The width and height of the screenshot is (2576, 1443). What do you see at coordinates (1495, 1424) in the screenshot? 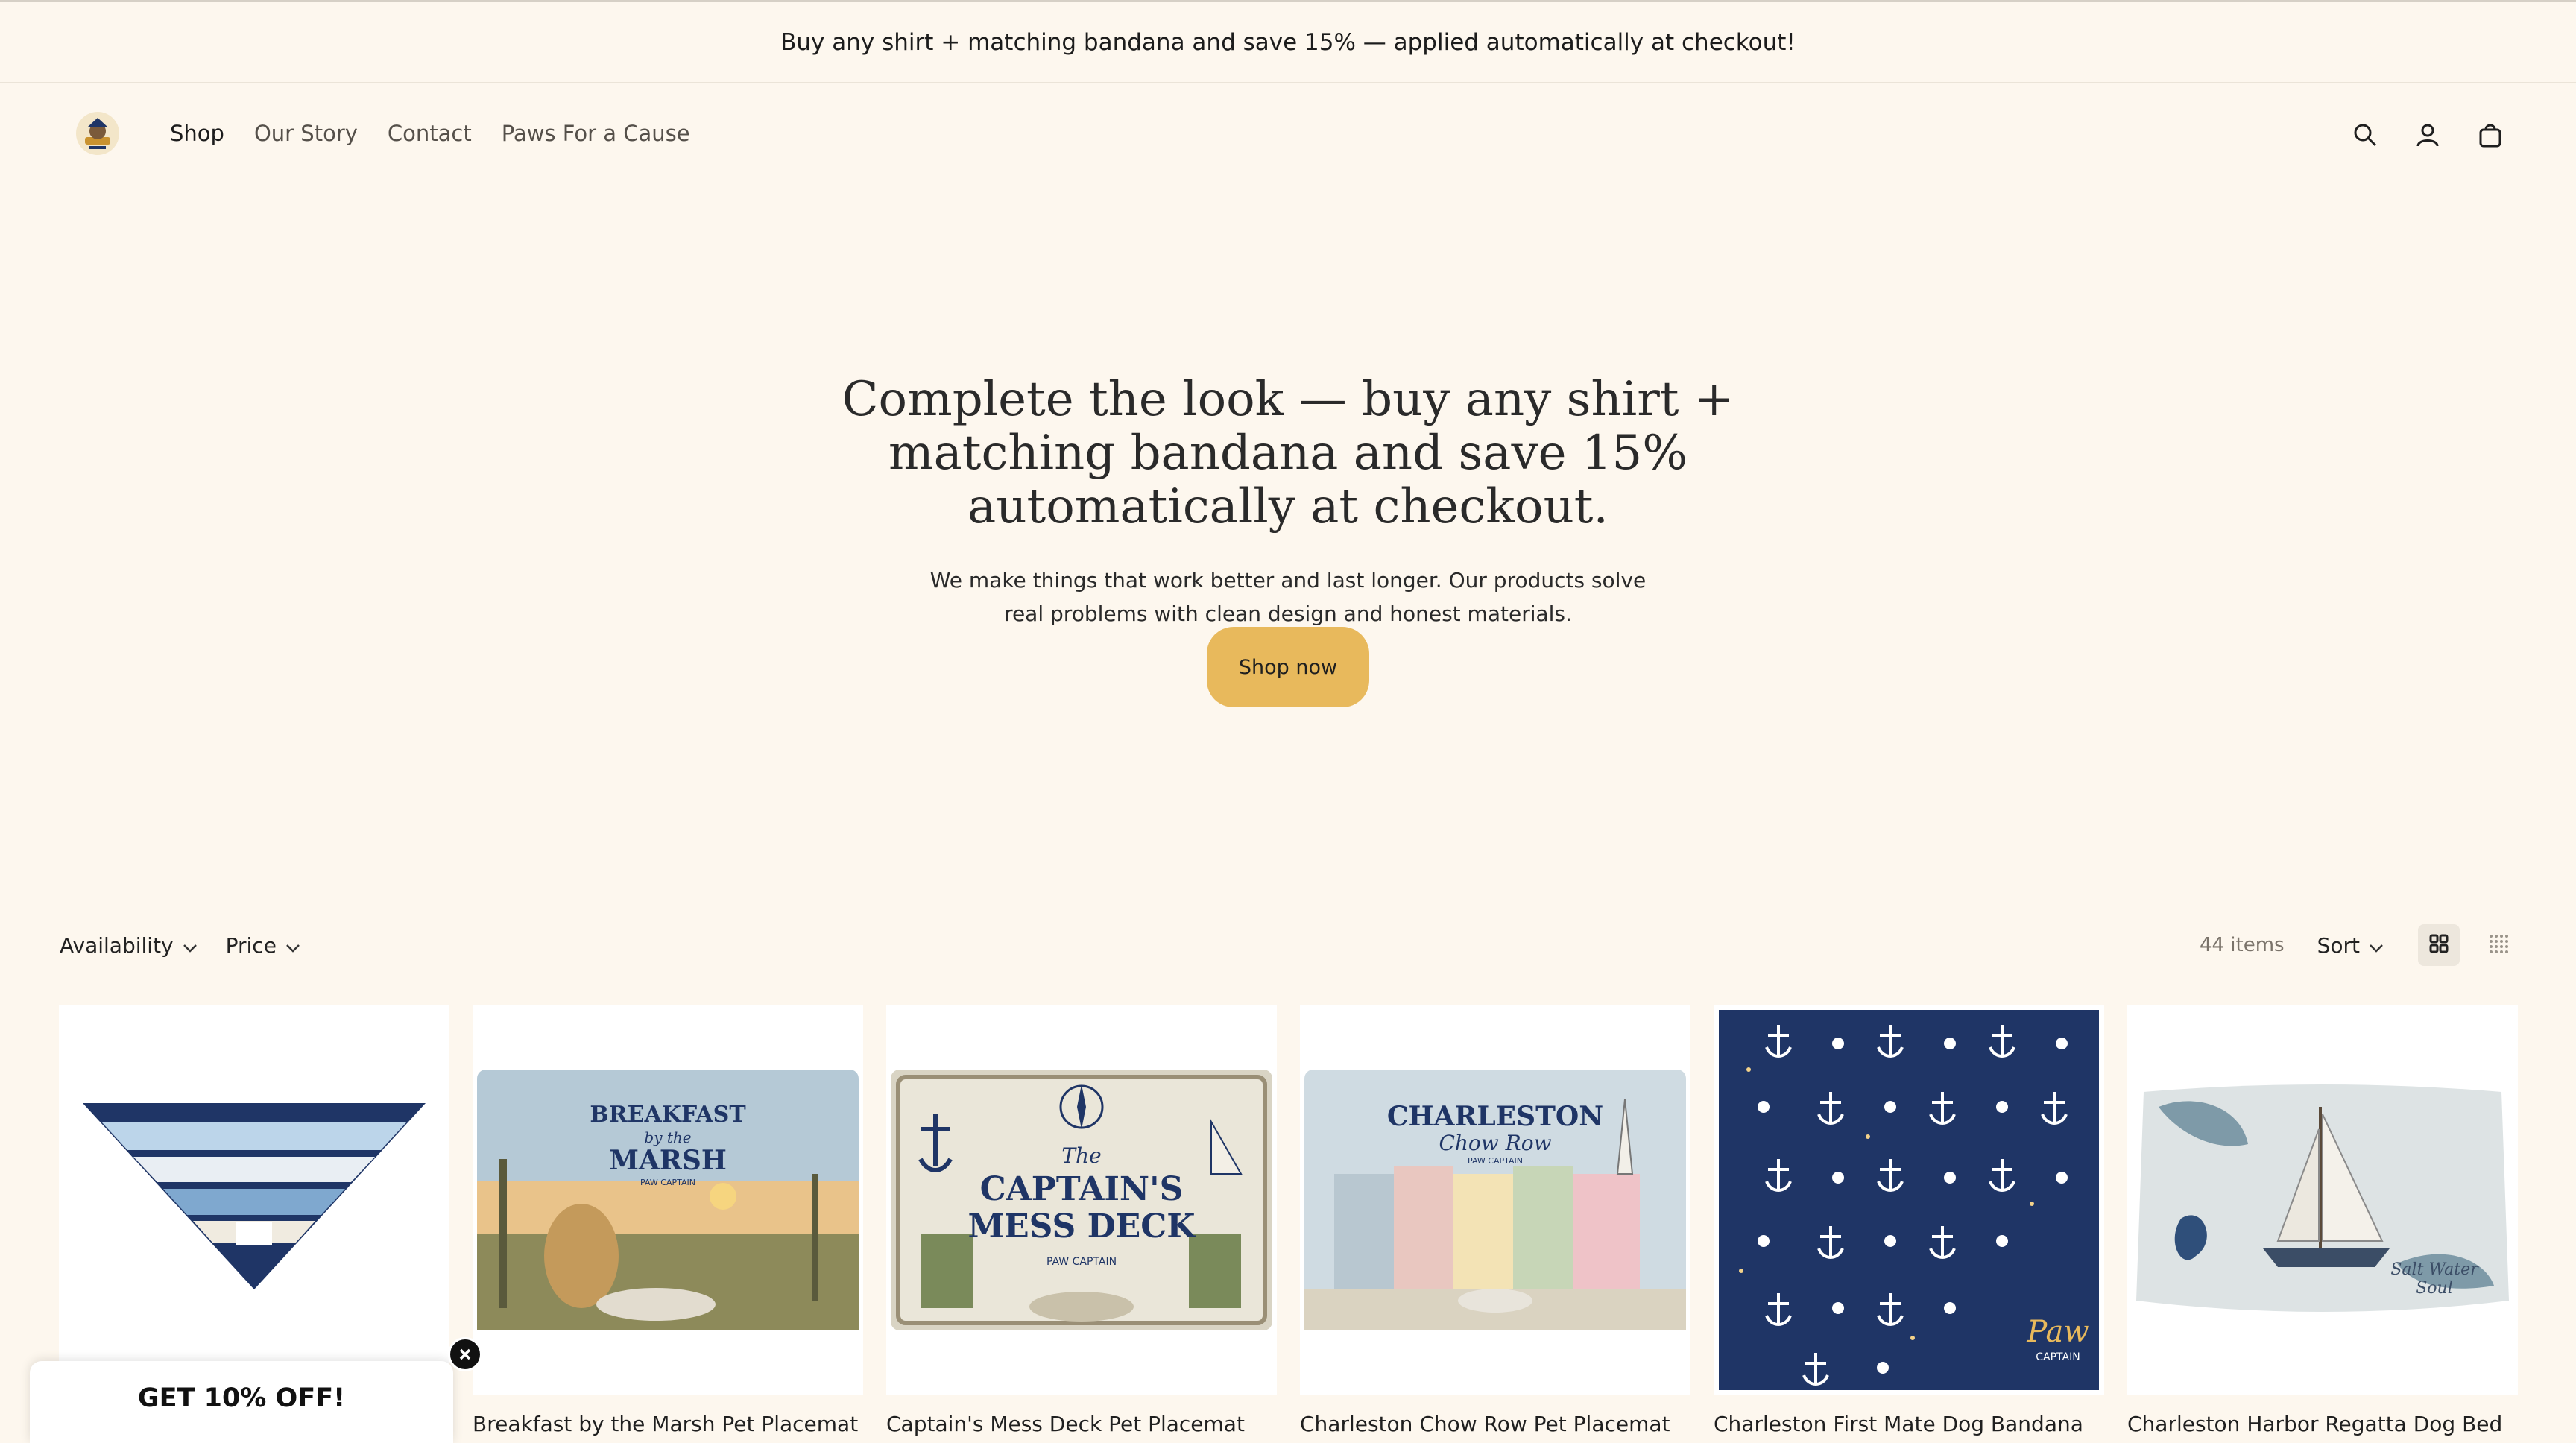
I see `product-title: Charleston Chow Row Pet Placemat` at bounding box center [1495, 1424].